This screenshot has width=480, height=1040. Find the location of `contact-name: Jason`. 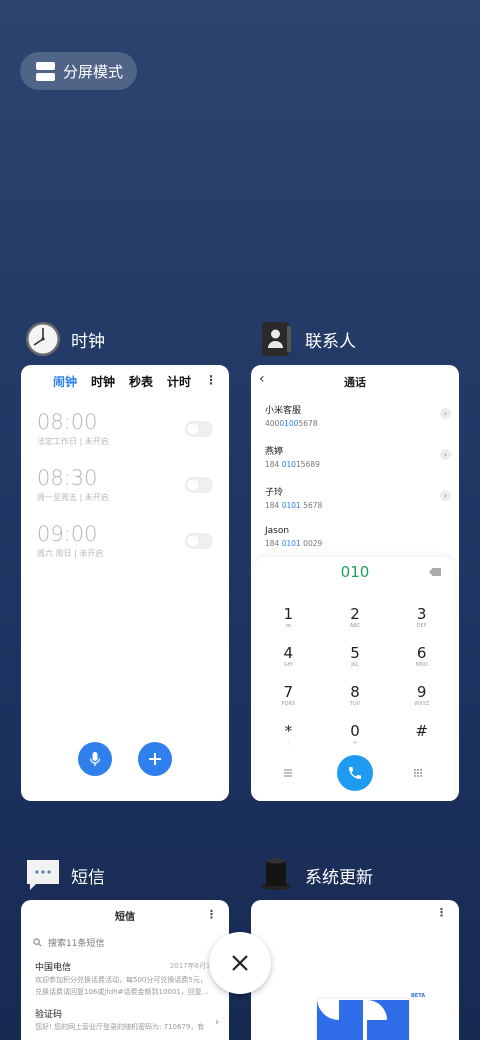

contact-name: Jason is located at coordinates (277, 531).